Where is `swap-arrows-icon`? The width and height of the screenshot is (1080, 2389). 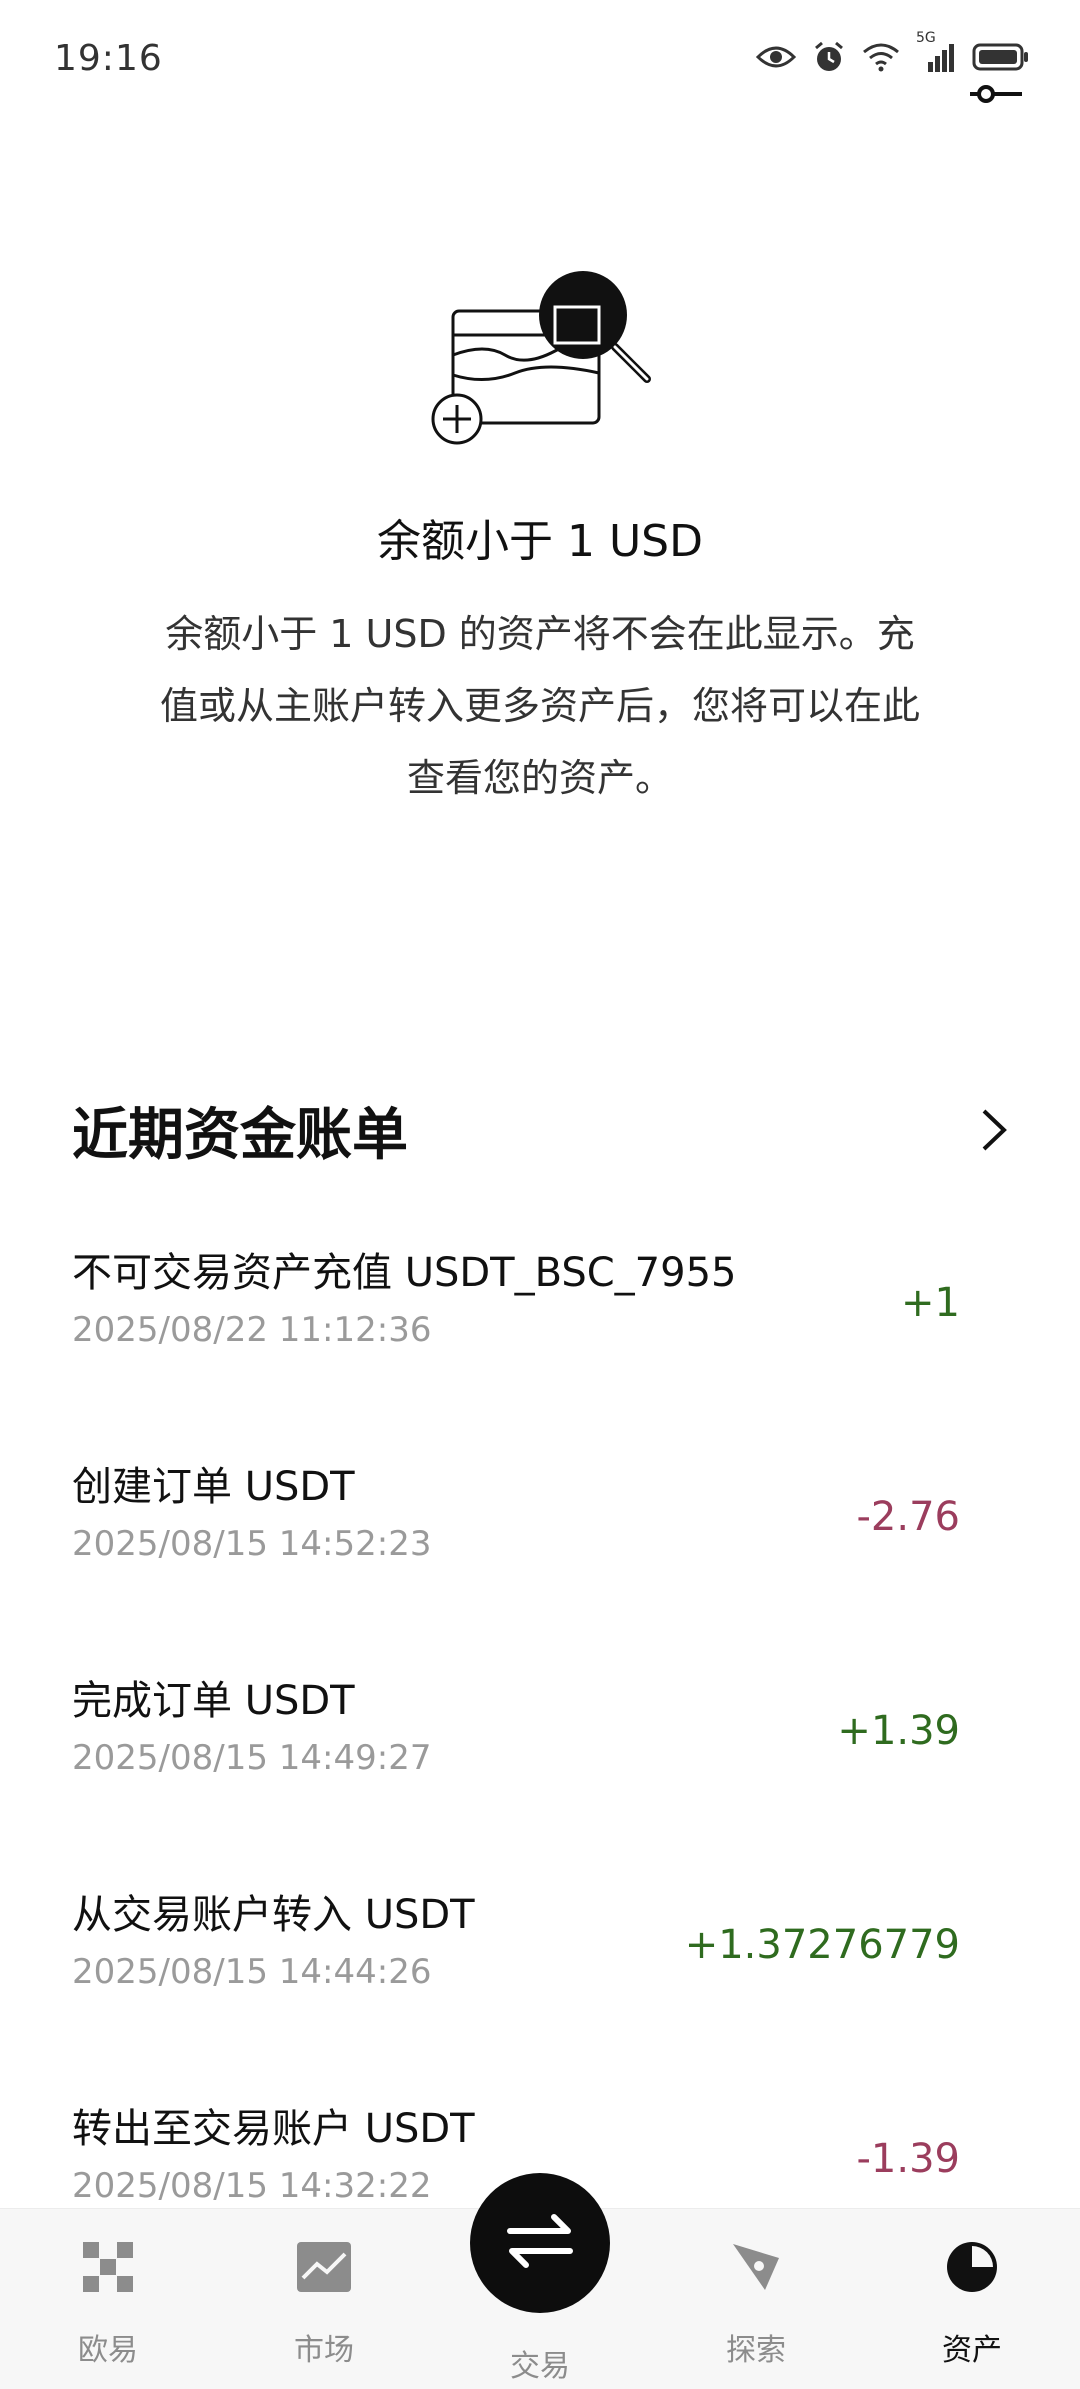 swap-arrows-icon is located at coordinates (540, 2243).